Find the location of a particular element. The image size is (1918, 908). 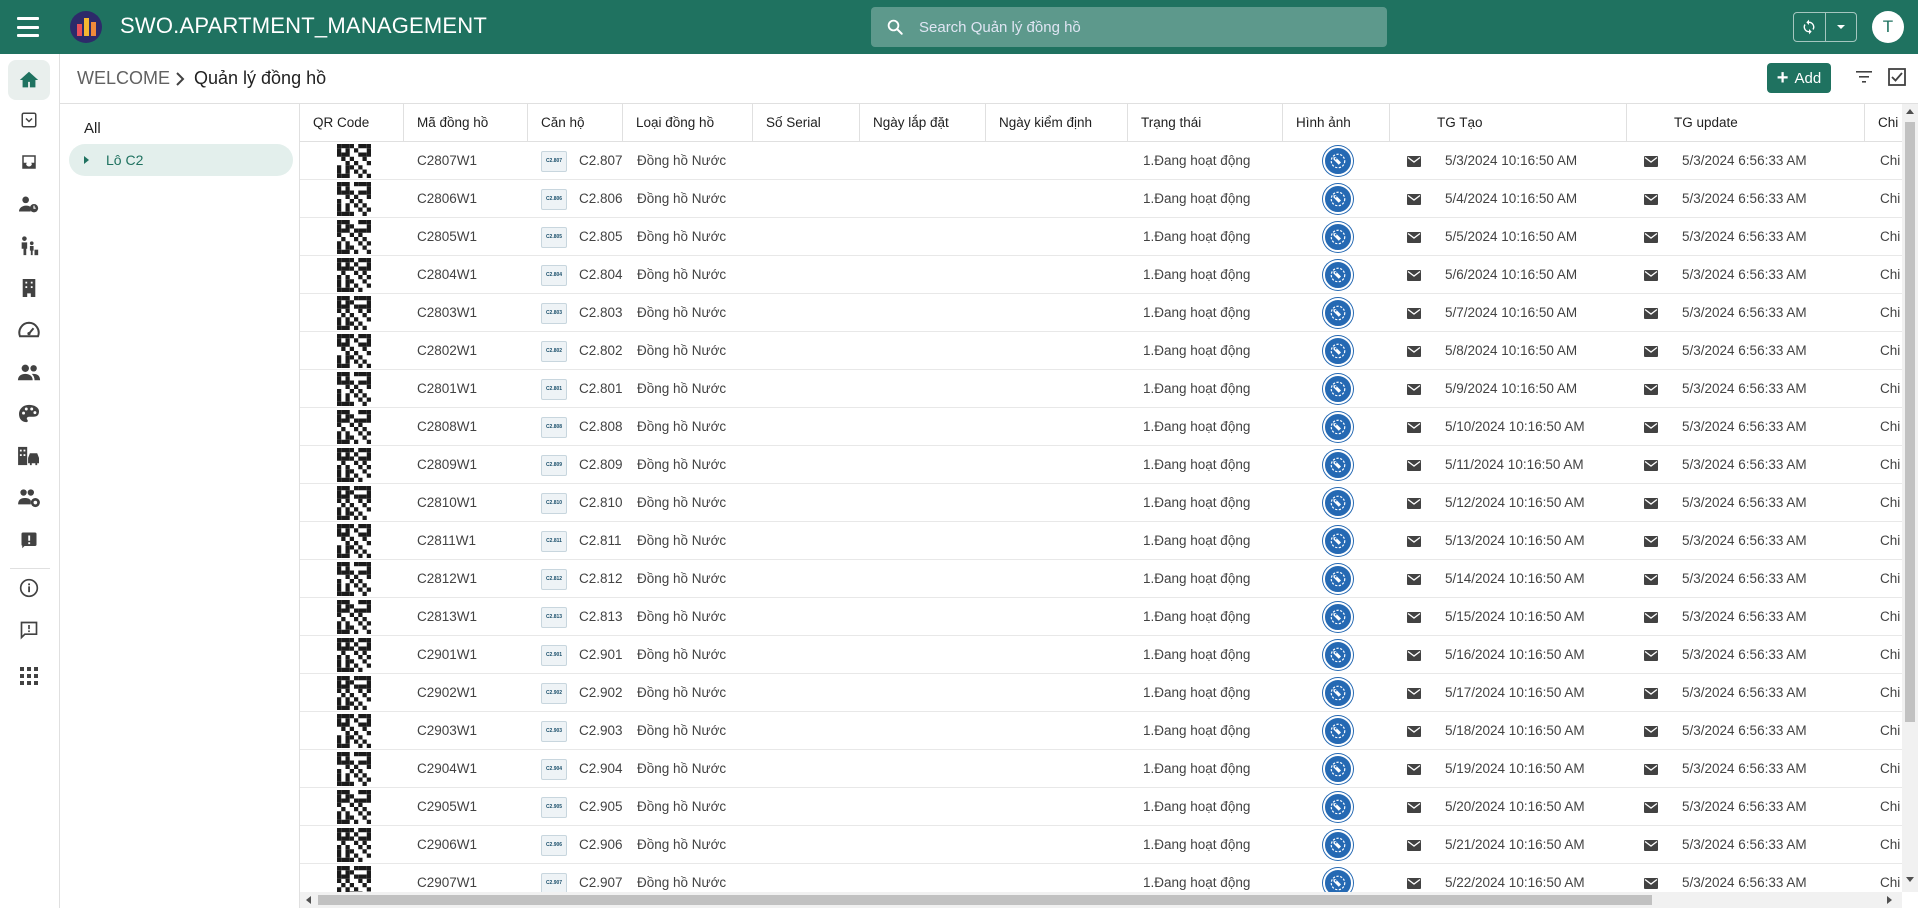

column-header-serial: Số Serial is located at coordinates (806, 123).